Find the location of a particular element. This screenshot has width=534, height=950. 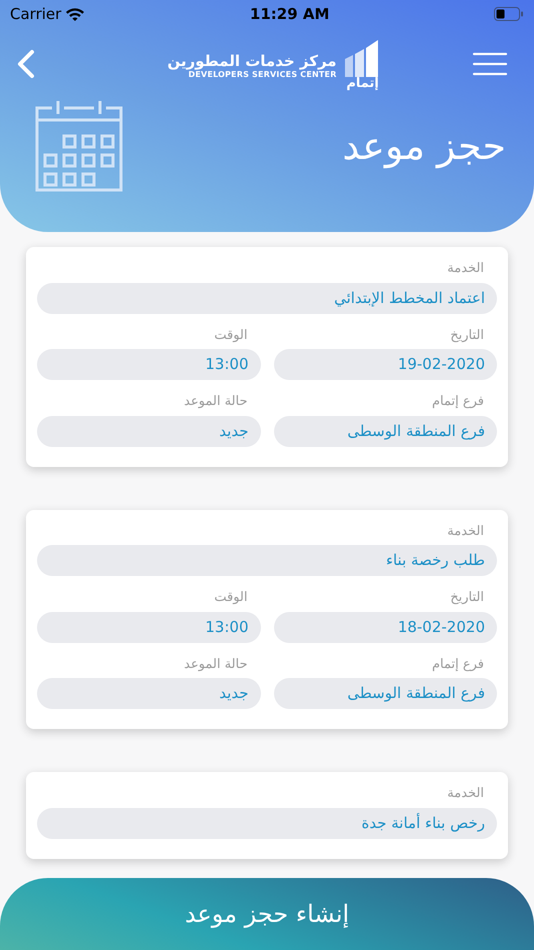

calendar-icon is located at coordinates (79, 146).